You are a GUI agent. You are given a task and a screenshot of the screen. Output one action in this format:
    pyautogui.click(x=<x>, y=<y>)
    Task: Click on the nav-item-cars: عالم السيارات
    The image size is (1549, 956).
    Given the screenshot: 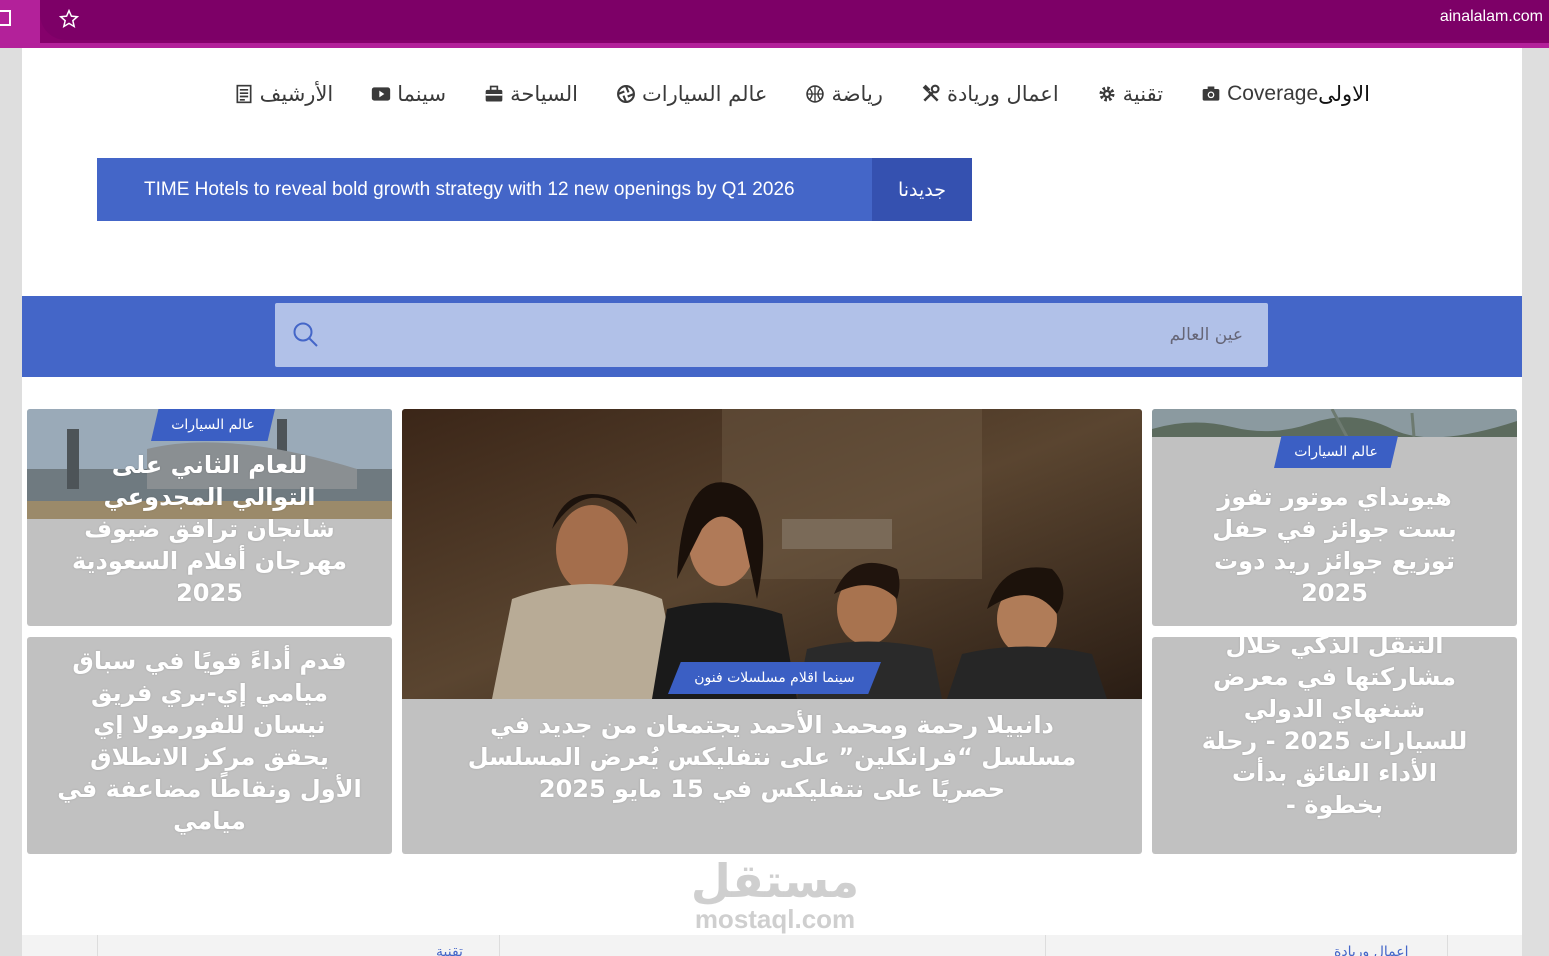 What is the action you would take?
    pyautogui.click(x=691, y=94)
    